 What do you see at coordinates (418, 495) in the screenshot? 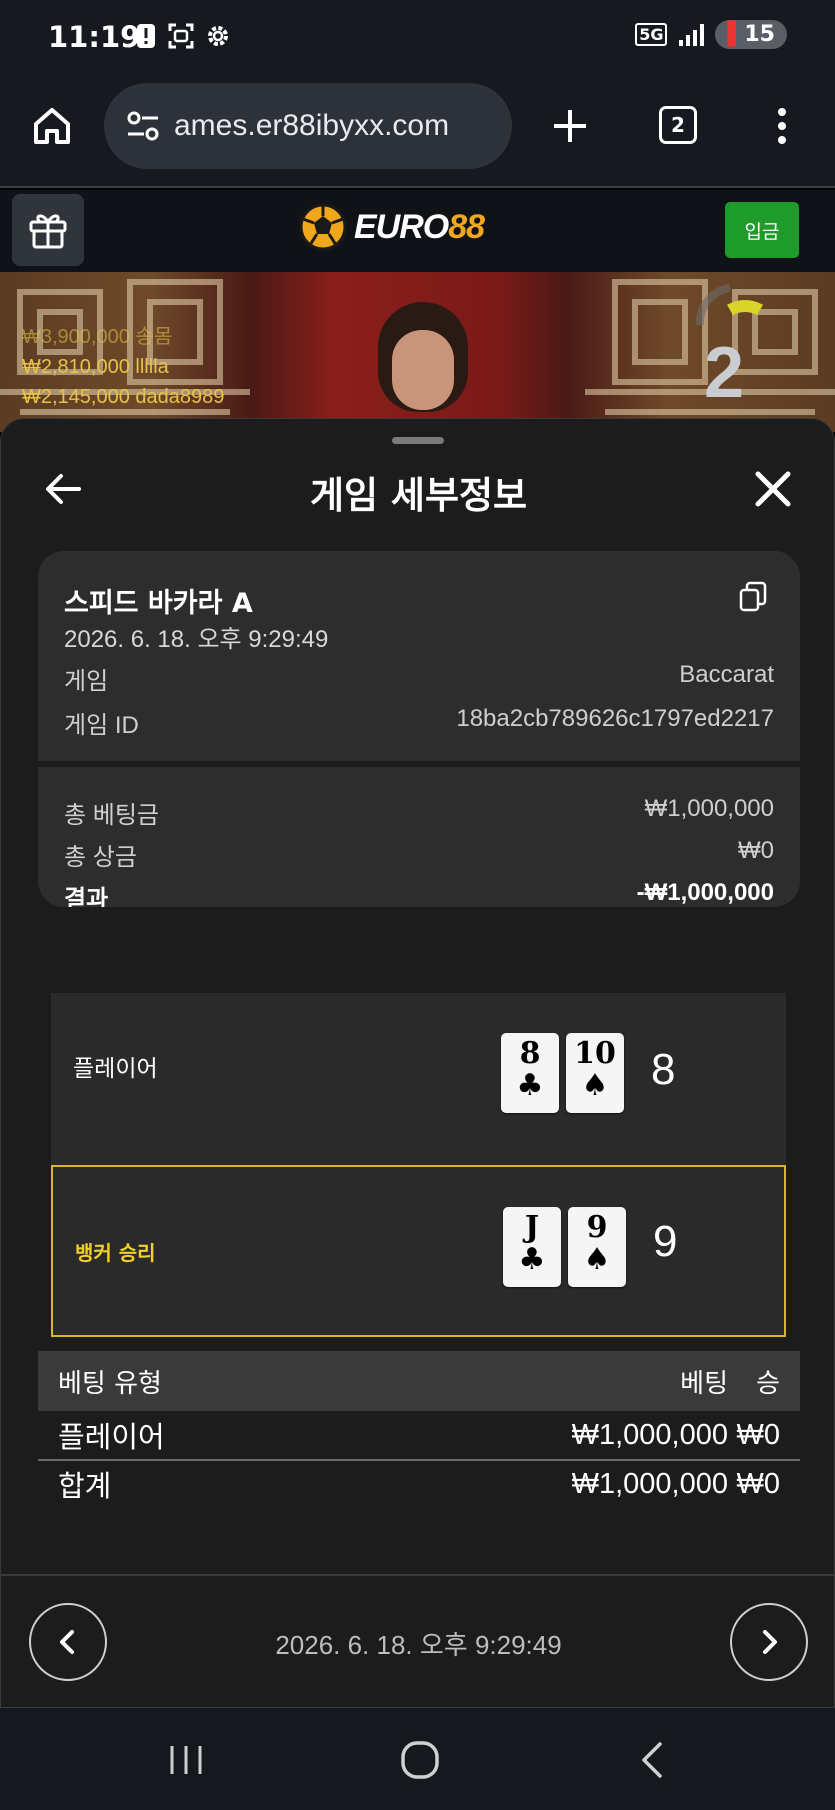
I see `sheet-title: 게임 세부정보` at bounding box center [418, 495].